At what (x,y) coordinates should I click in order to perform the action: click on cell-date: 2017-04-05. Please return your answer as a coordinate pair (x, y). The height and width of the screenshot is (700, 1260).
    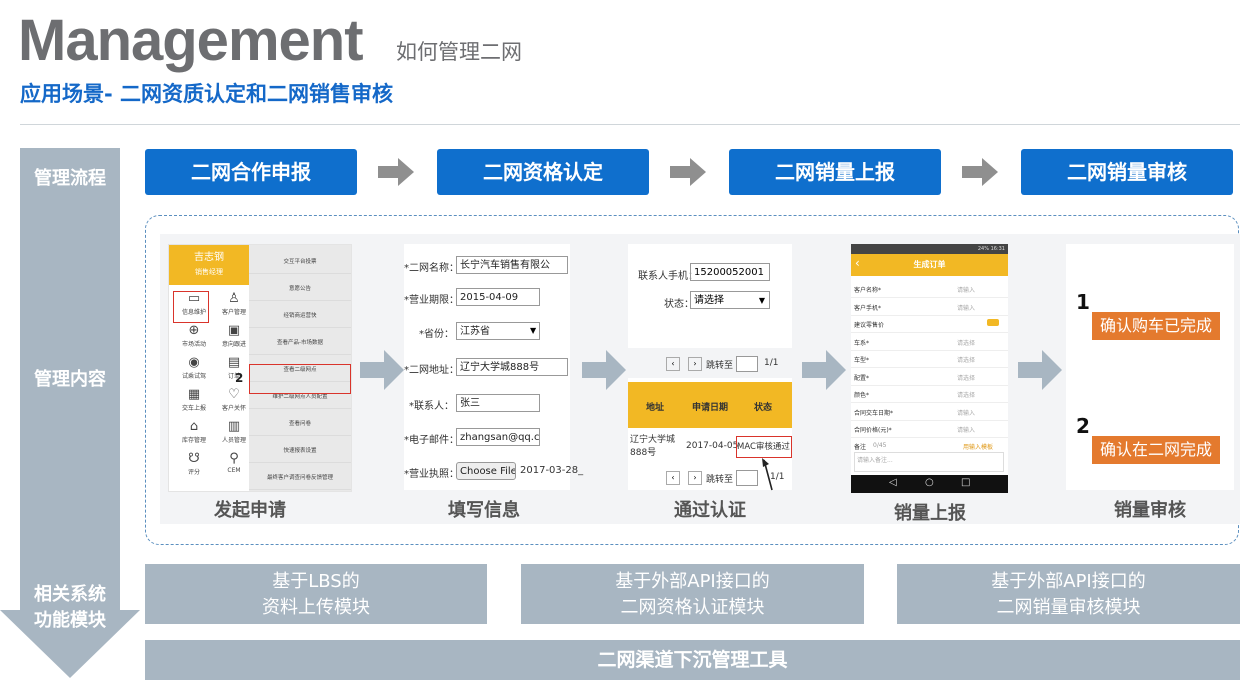
    Looking at the image, I should click on (712, 446).